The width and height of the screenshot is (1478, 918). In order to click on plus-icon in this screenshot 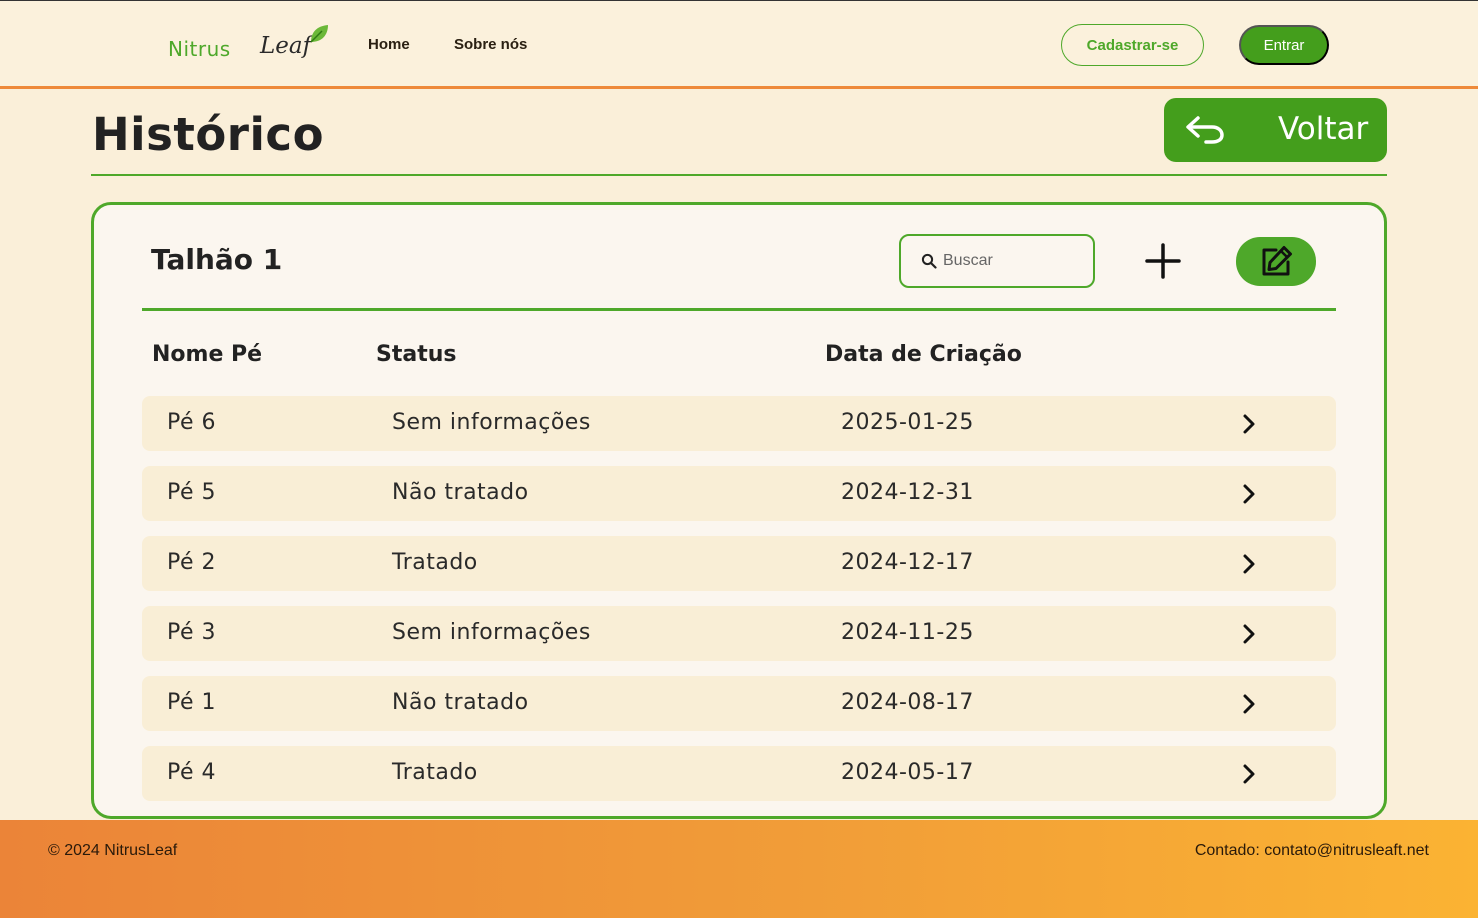, I will do `click(1163, 261)`.